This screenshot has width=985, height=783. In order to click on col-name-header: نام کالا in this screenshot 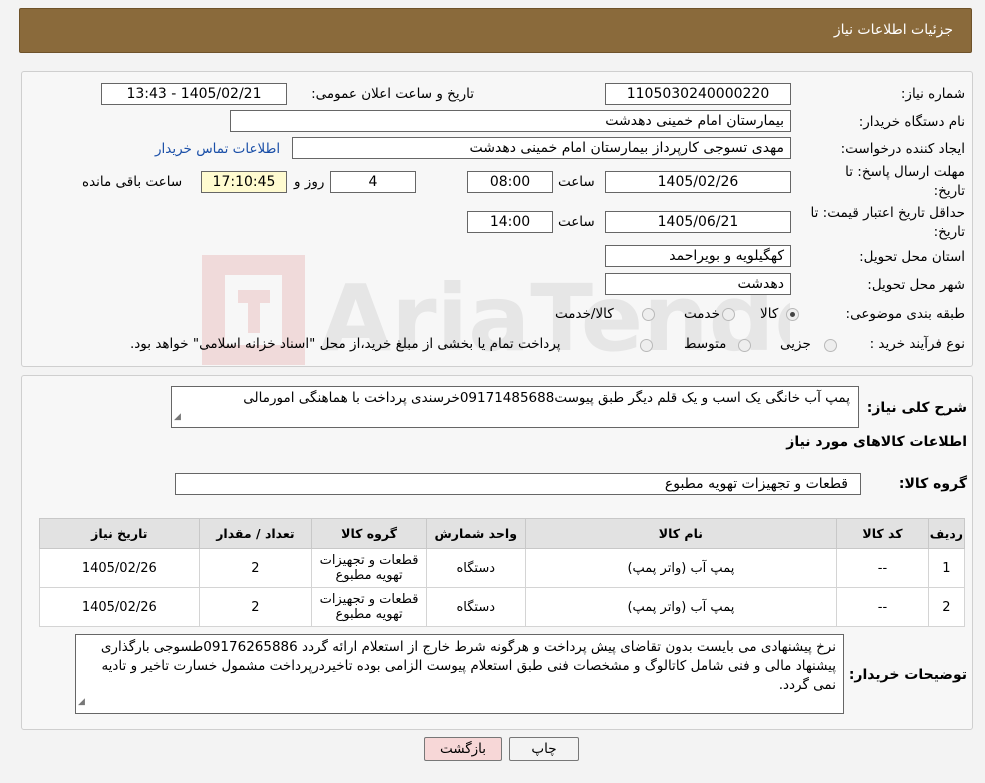, I will do `click(681, 533)`.